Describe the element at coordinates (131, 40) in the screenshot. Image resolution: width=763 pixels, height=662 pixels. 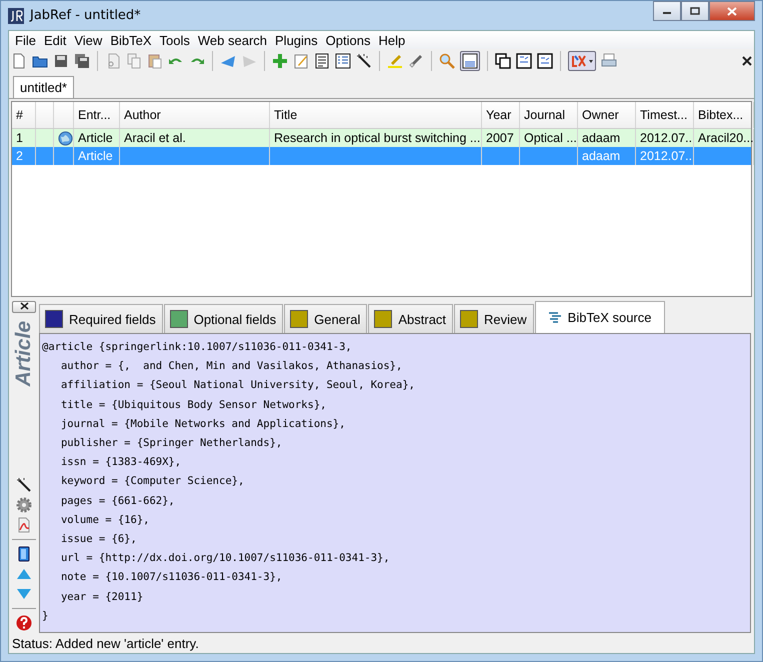
I see `menu-item: BibTeX` at that location.